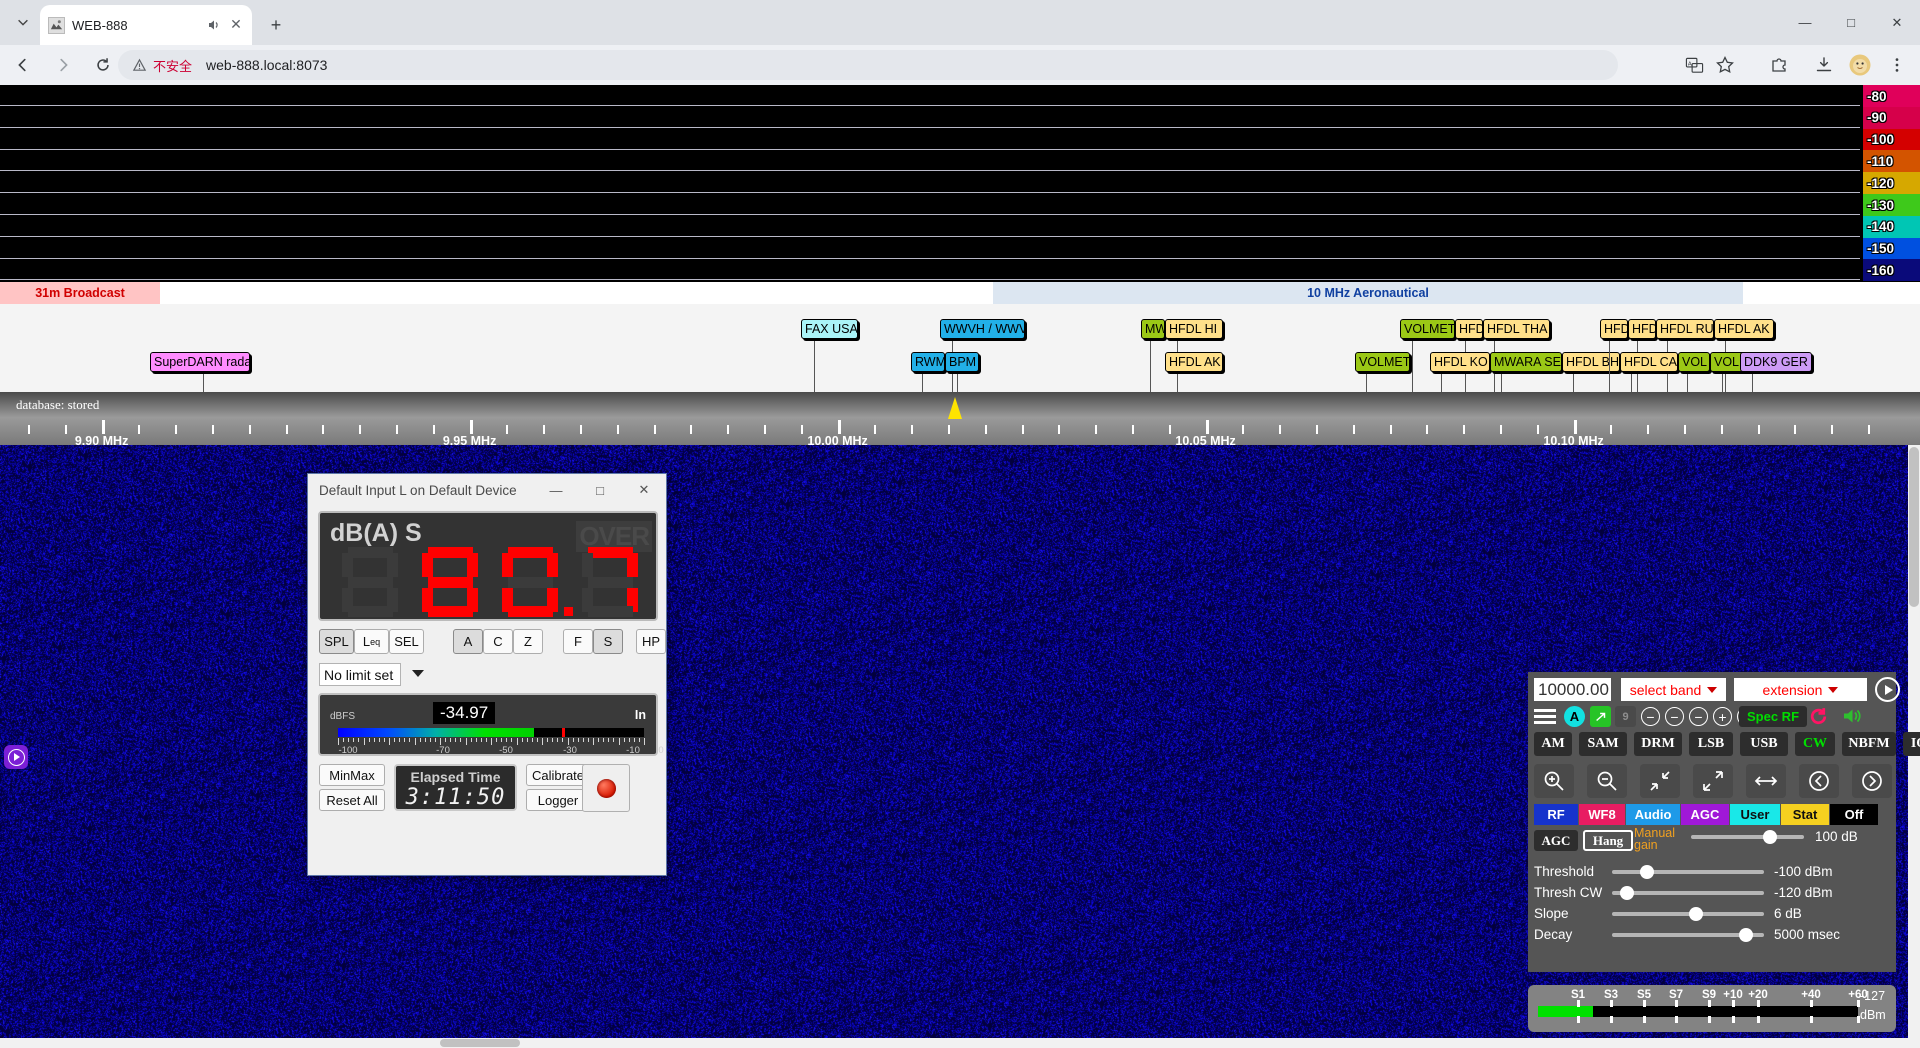  I want to click on next-icon, so click(1872, 781).